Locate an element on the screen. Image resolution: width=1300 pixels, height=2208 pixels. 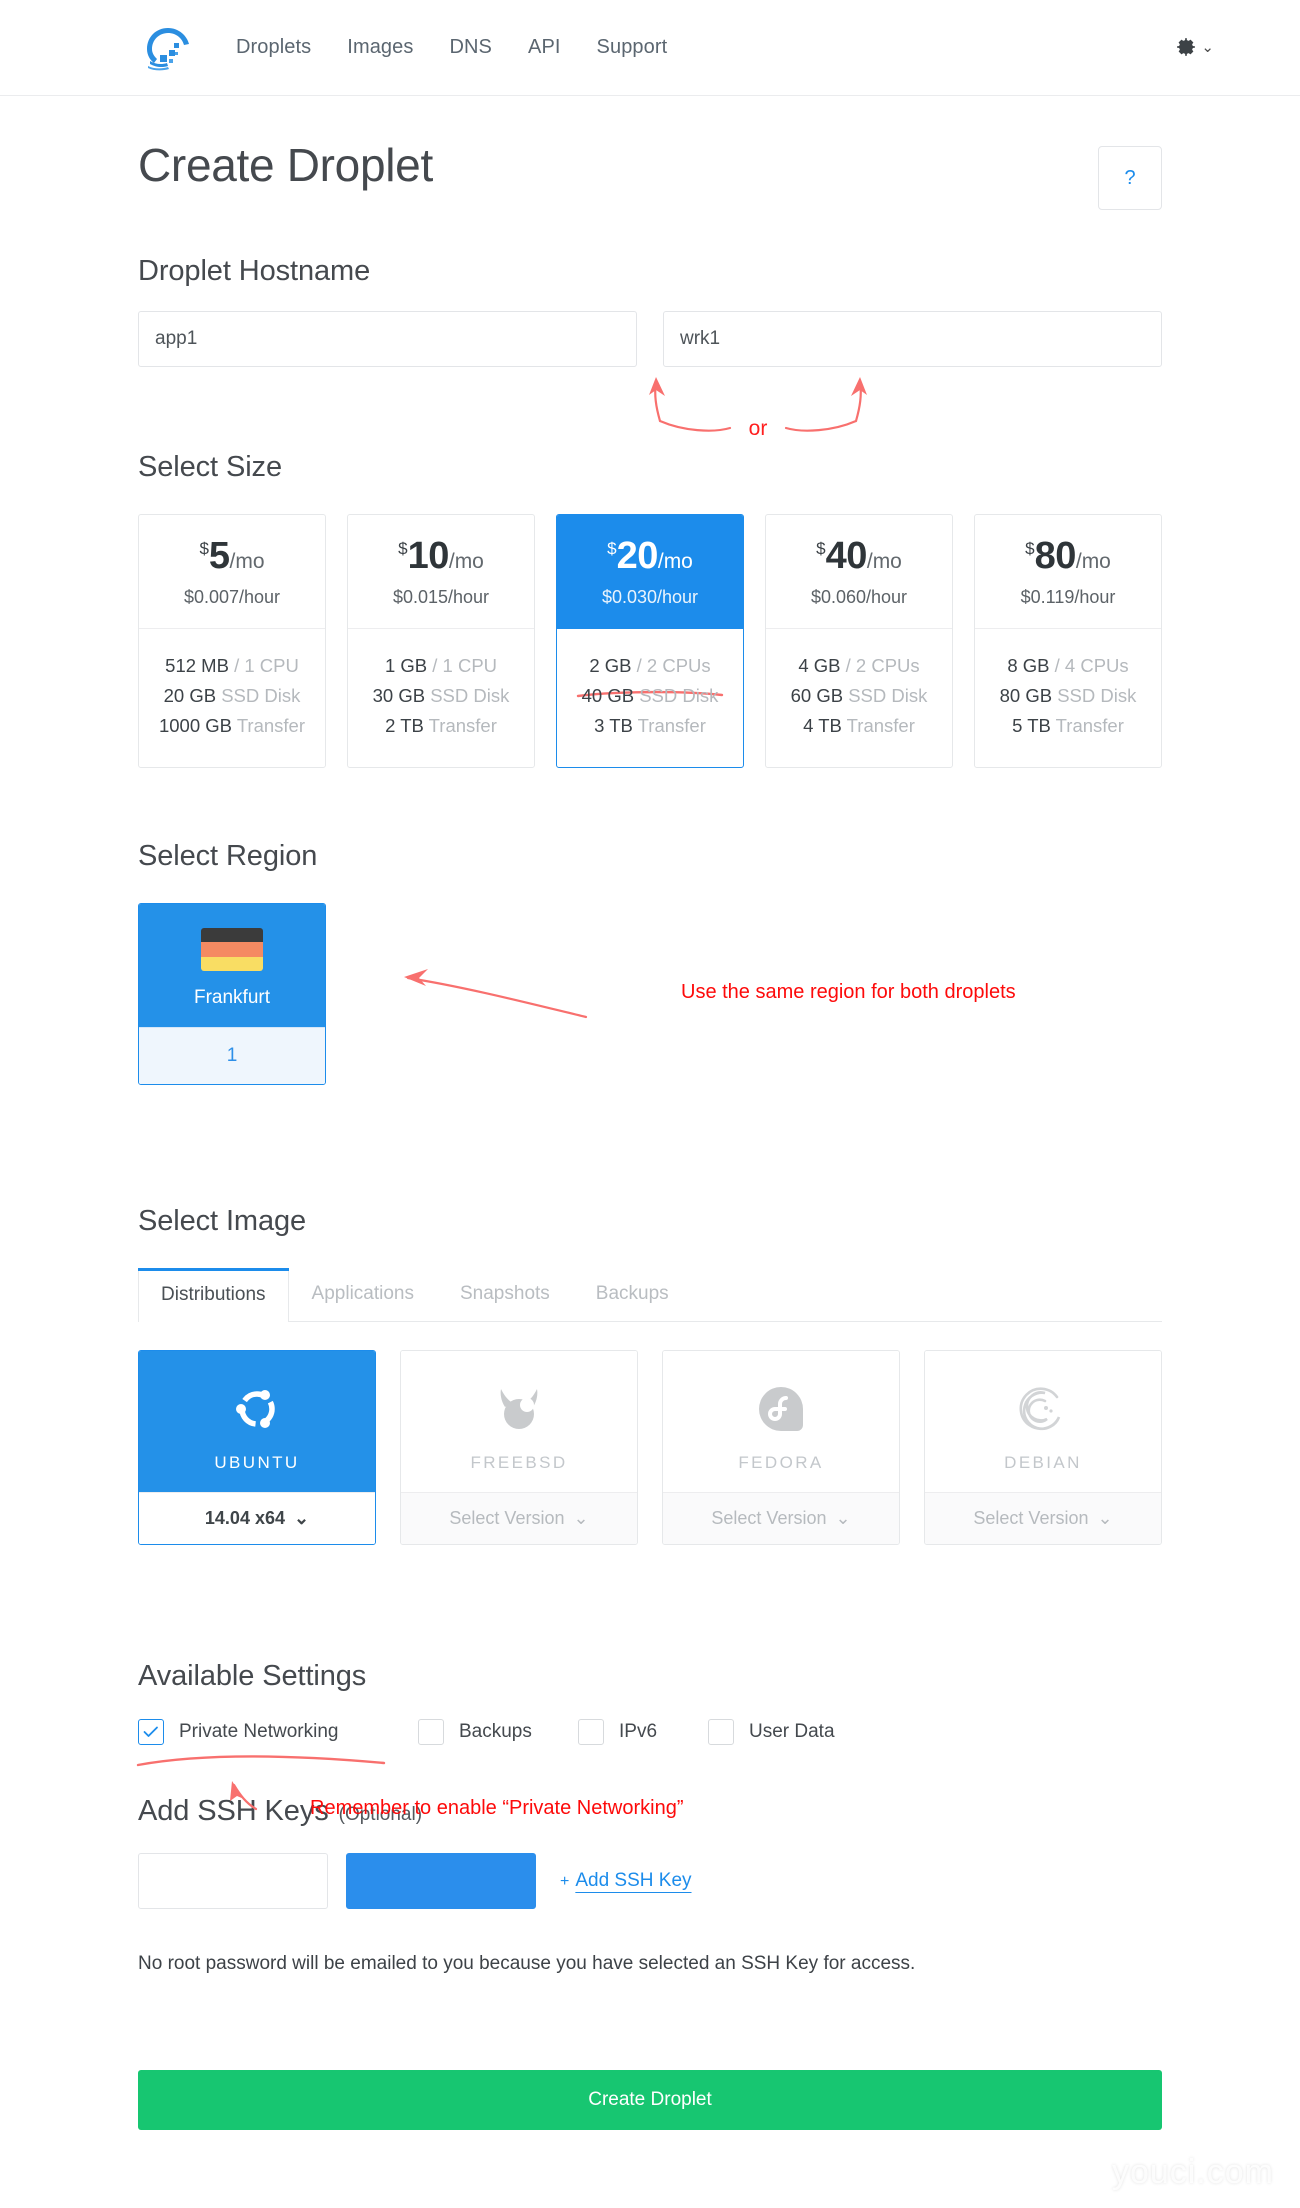
size-price: $20/mo is located at coordinates (650, 556).